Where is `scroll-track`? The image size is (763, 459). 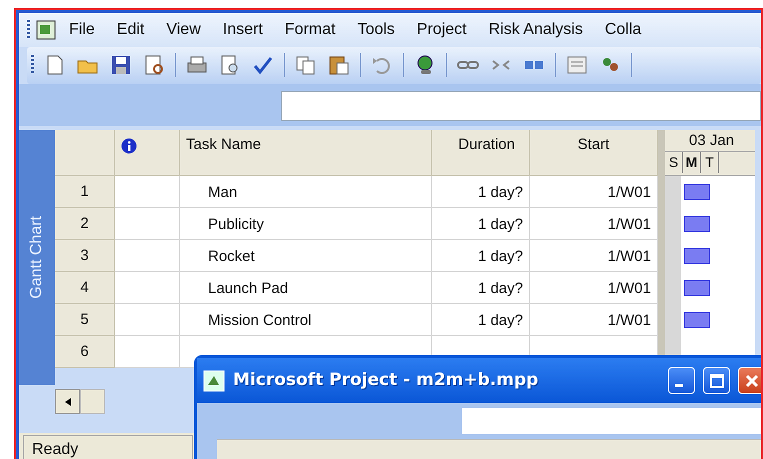
scroll-track is located at coordinates (92, 401).